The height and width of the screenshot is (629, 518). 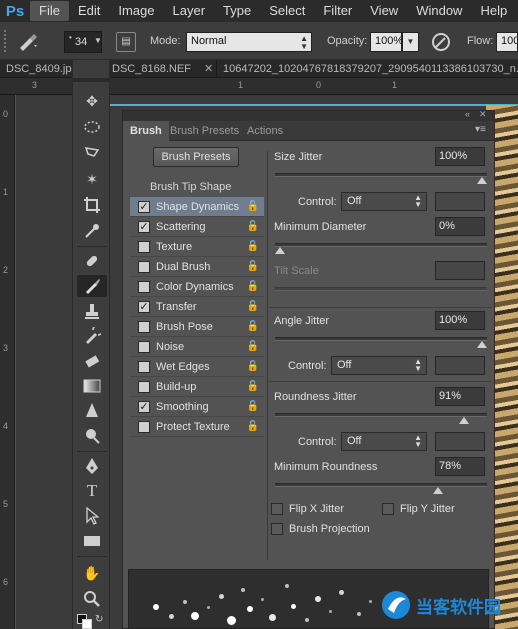 I want to click on pen-tool-icon, so click(x=92, y=466).